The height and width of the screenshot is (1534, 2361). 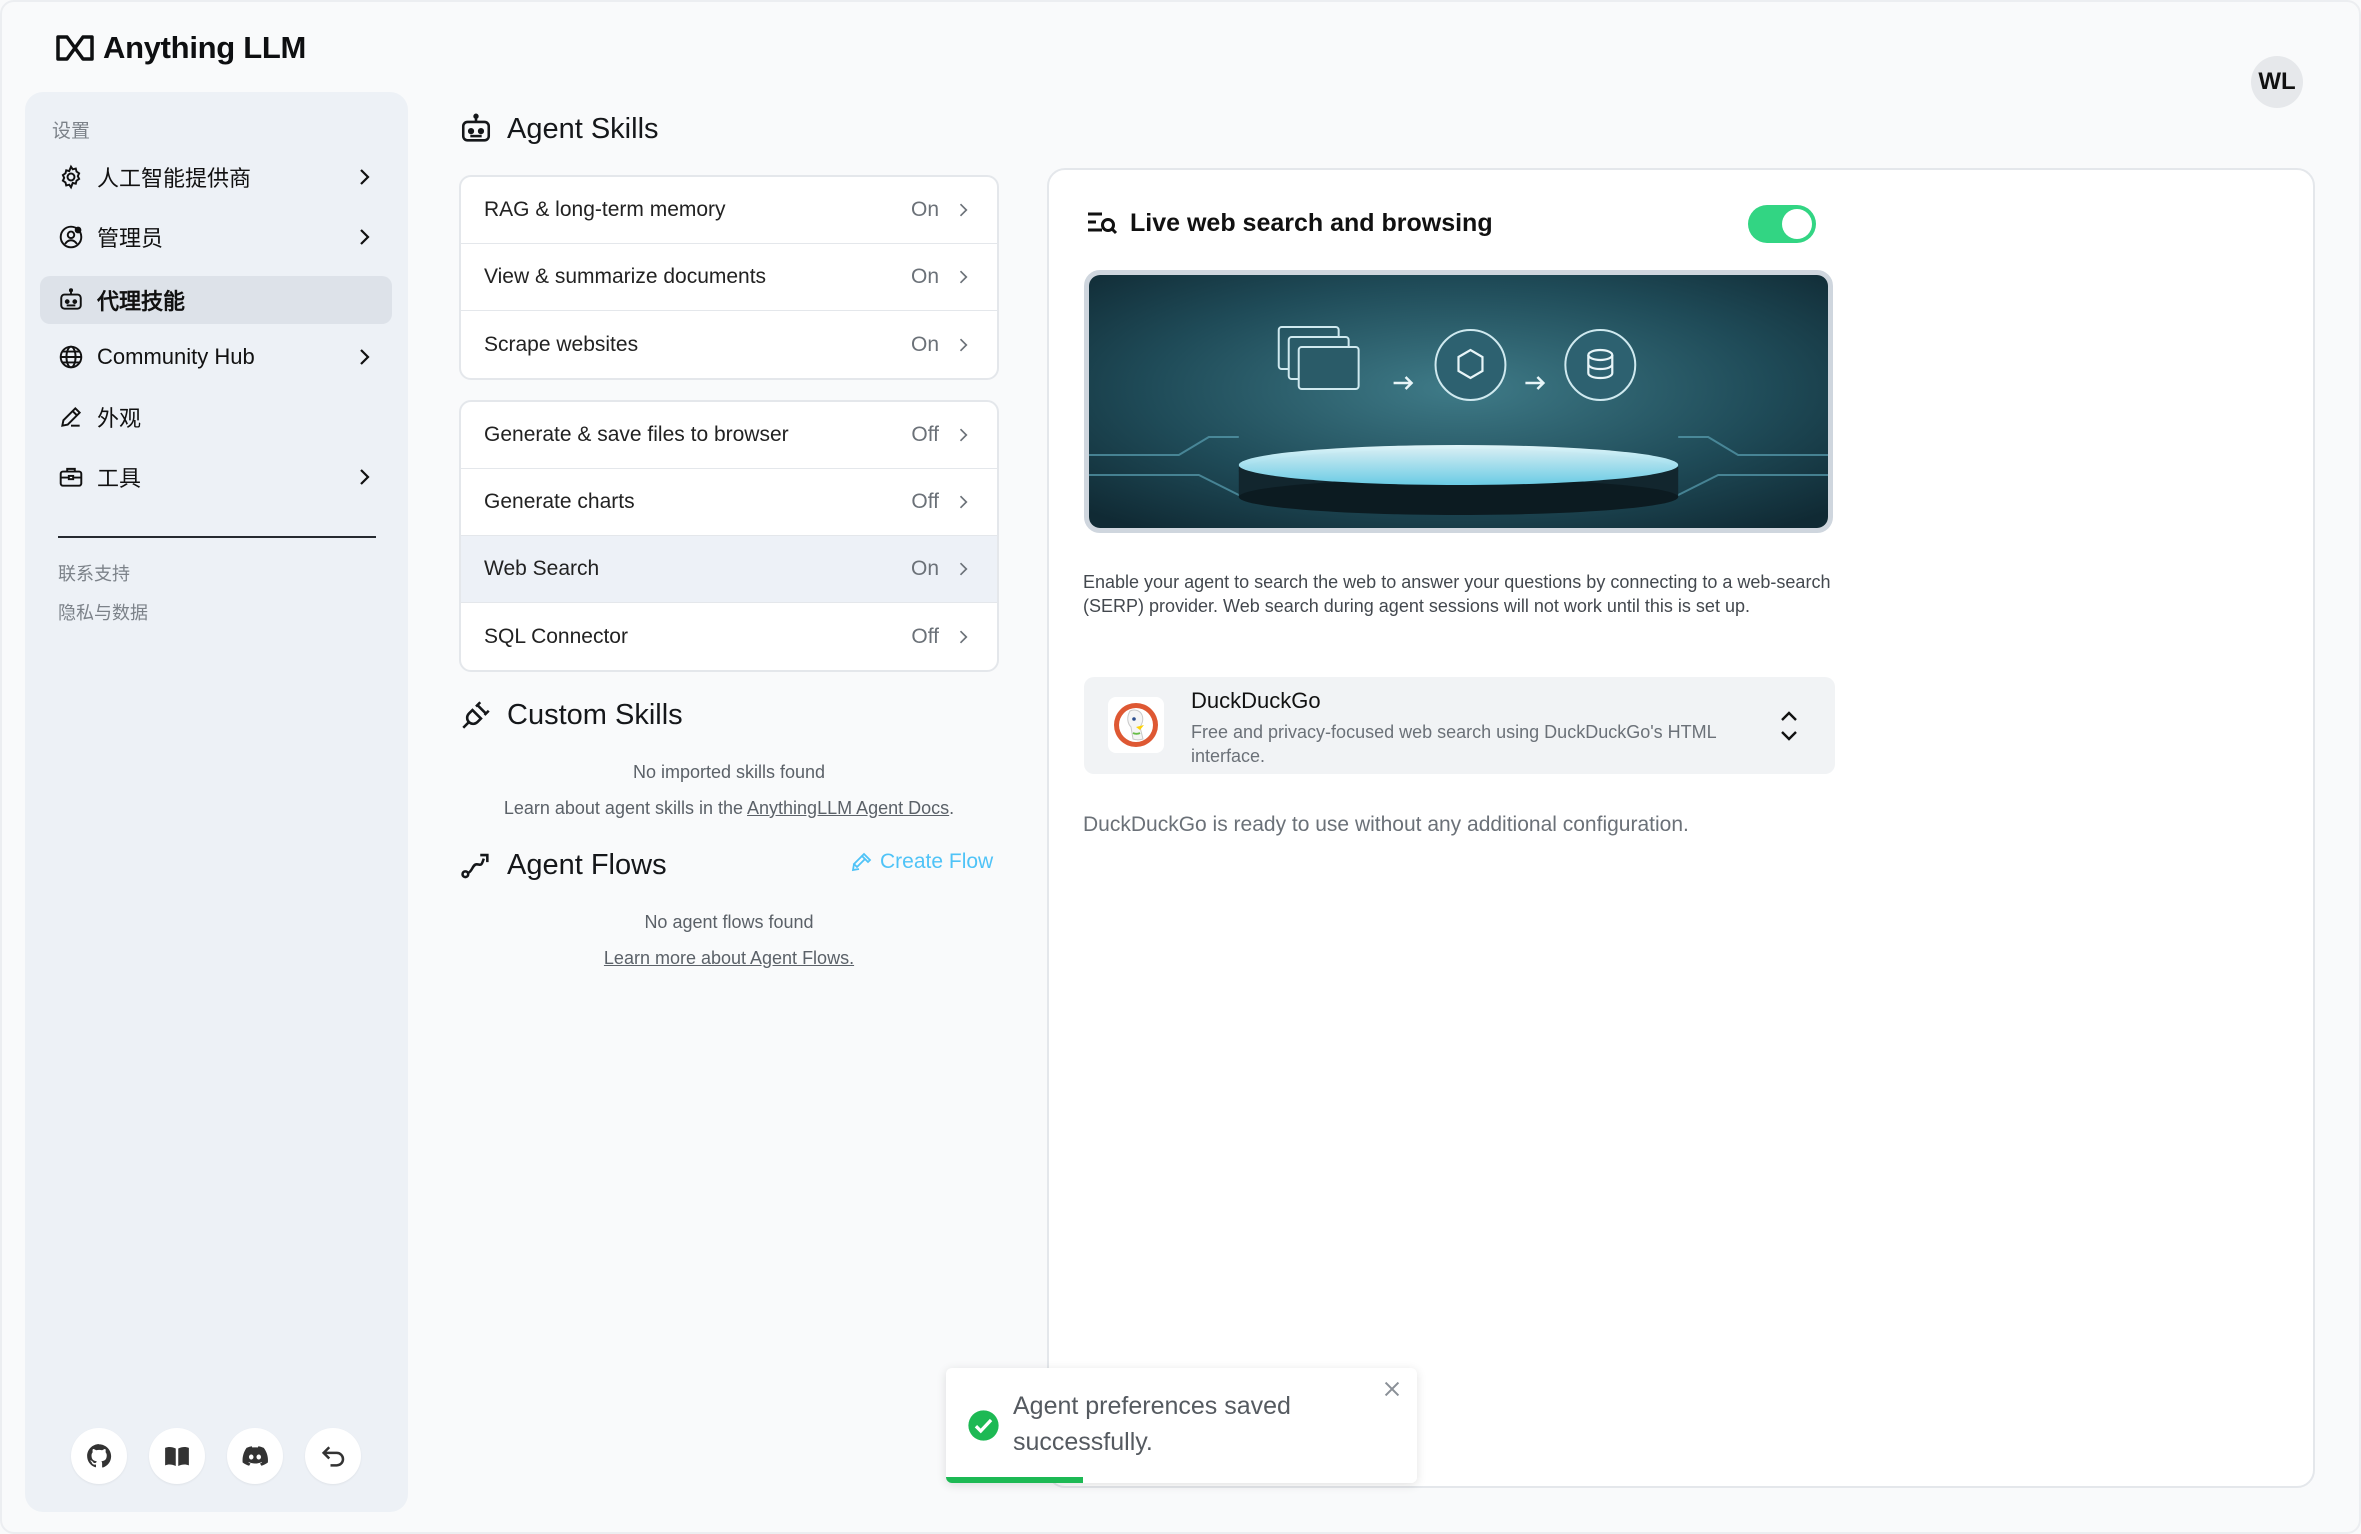 I want to click on github-icon, so click(x=99, y=1456).